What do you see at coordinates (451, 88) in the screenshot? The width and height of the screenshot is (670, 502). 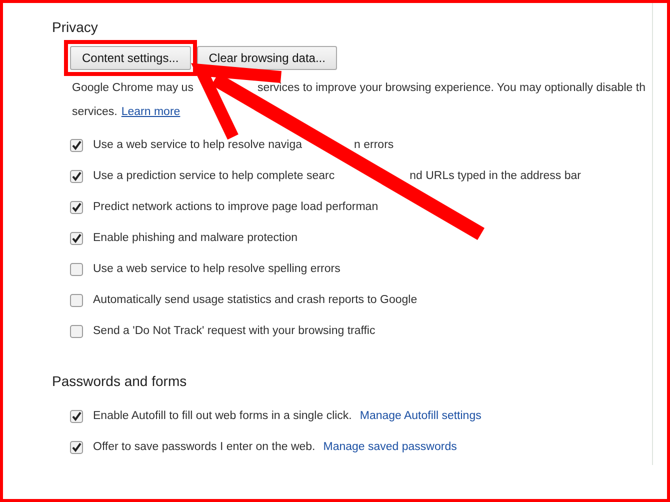 I see `description-text: services to improve your browsing experience. You may optionally disable th` at bounding box center [451, 88].